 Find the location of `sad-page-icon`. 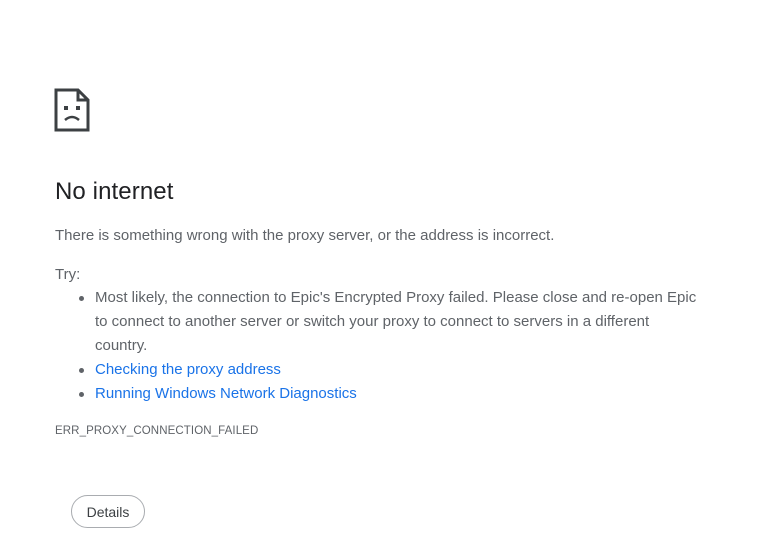

sad-page-icon is located at coordinates (72, 110).